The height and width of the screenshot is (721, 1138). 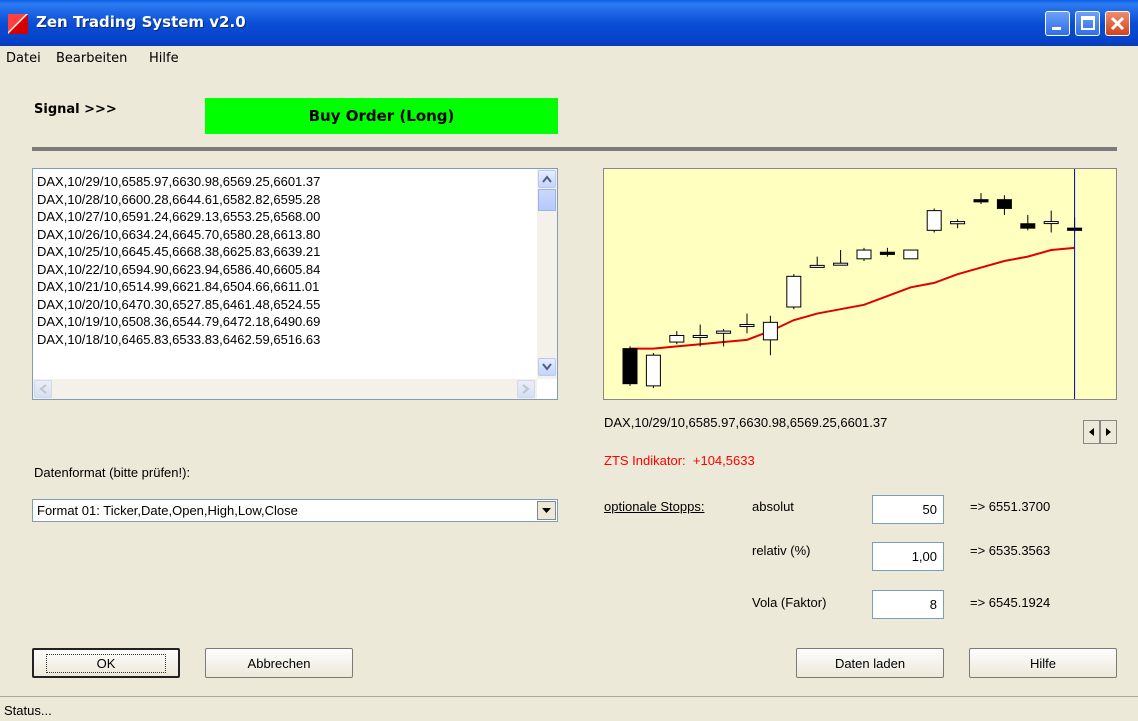 I want to click on stop-absolut-label: absolut, so click(x=773, y=506).